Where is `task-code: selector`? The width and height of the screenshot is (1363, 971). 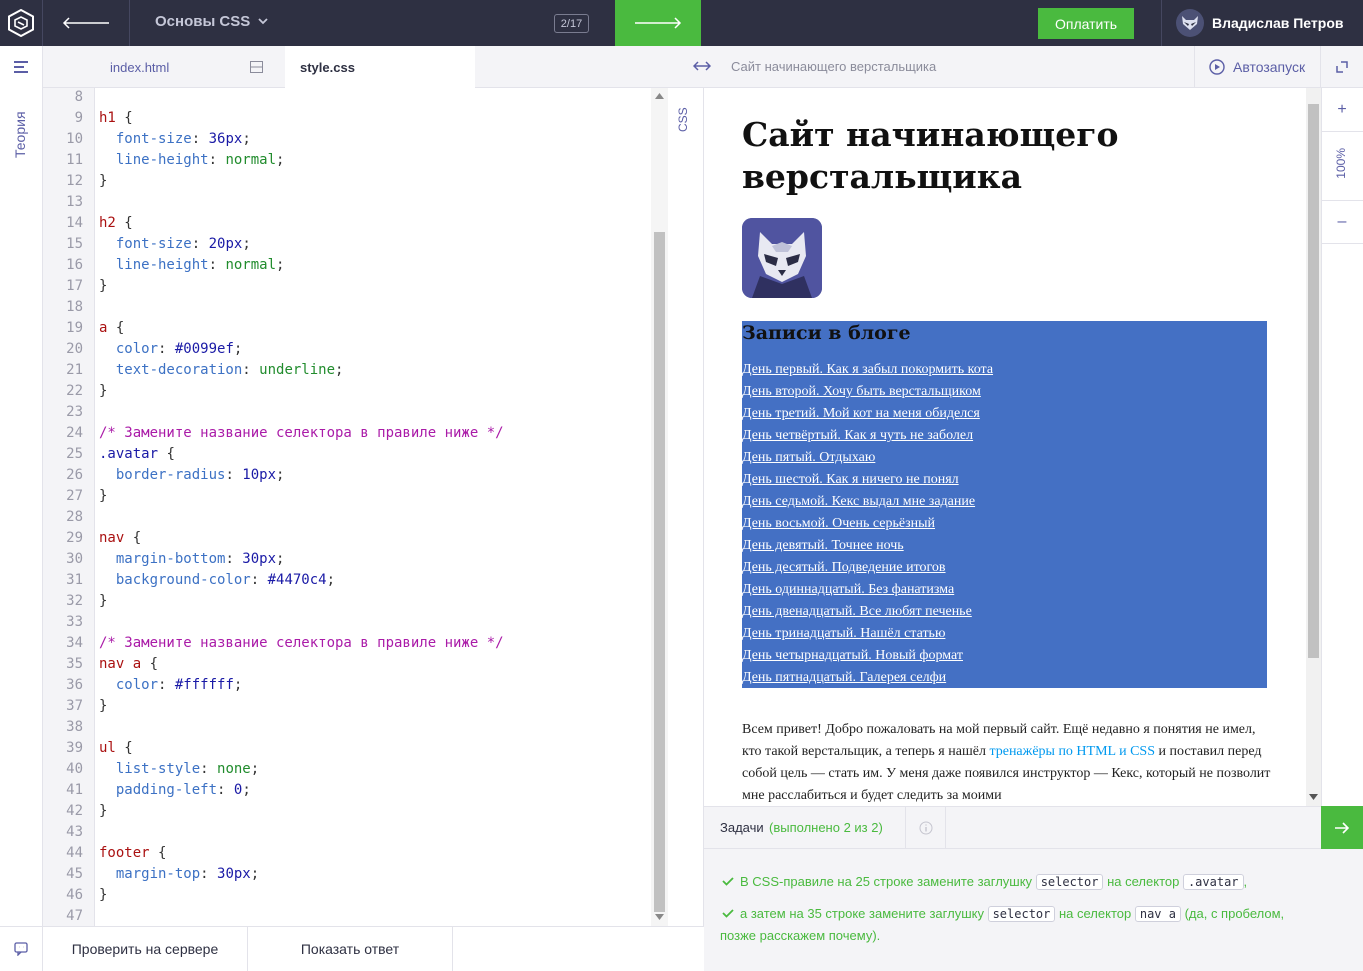
task-code: selector is located at coordinates (1021, 914).